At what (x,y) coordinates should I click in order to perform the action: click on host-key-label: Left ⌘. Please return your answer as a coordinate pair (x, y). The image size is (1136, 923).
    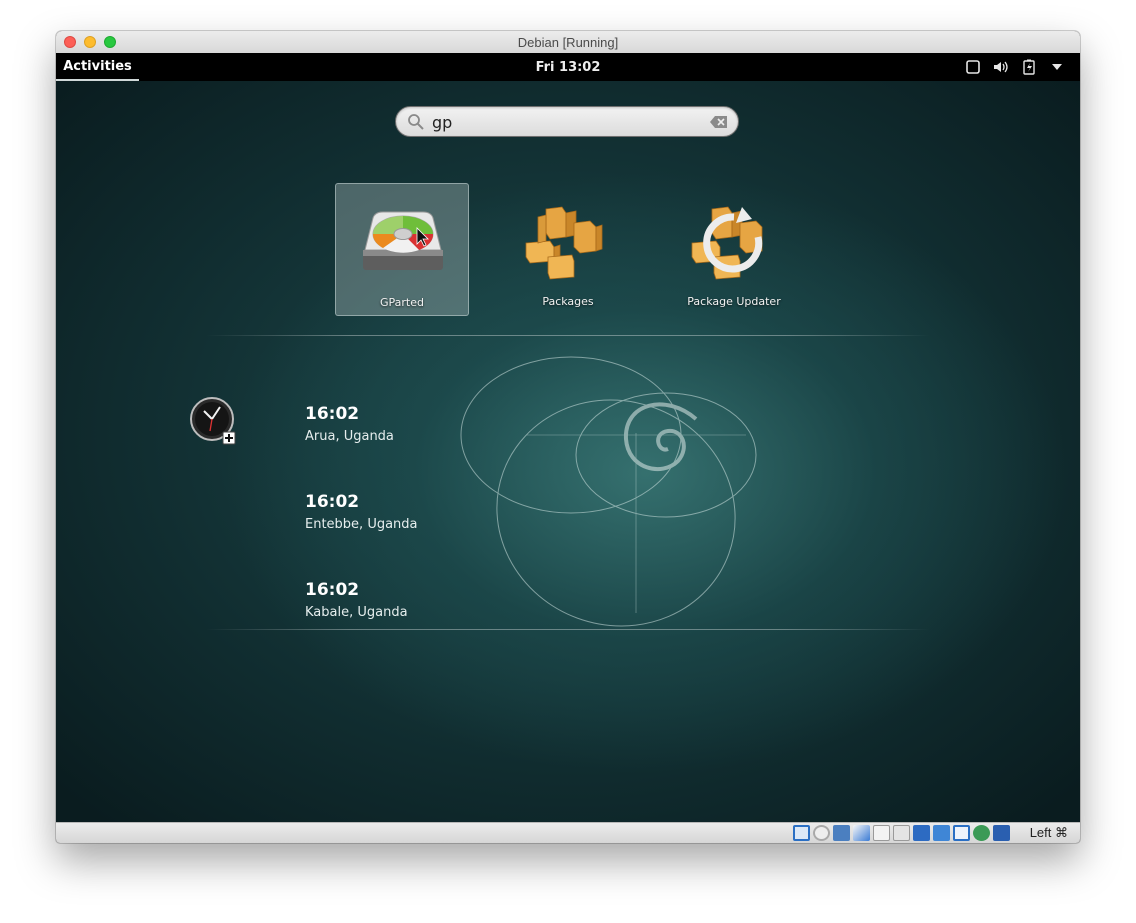
    Looking at the image, I should click on (1048, 832).